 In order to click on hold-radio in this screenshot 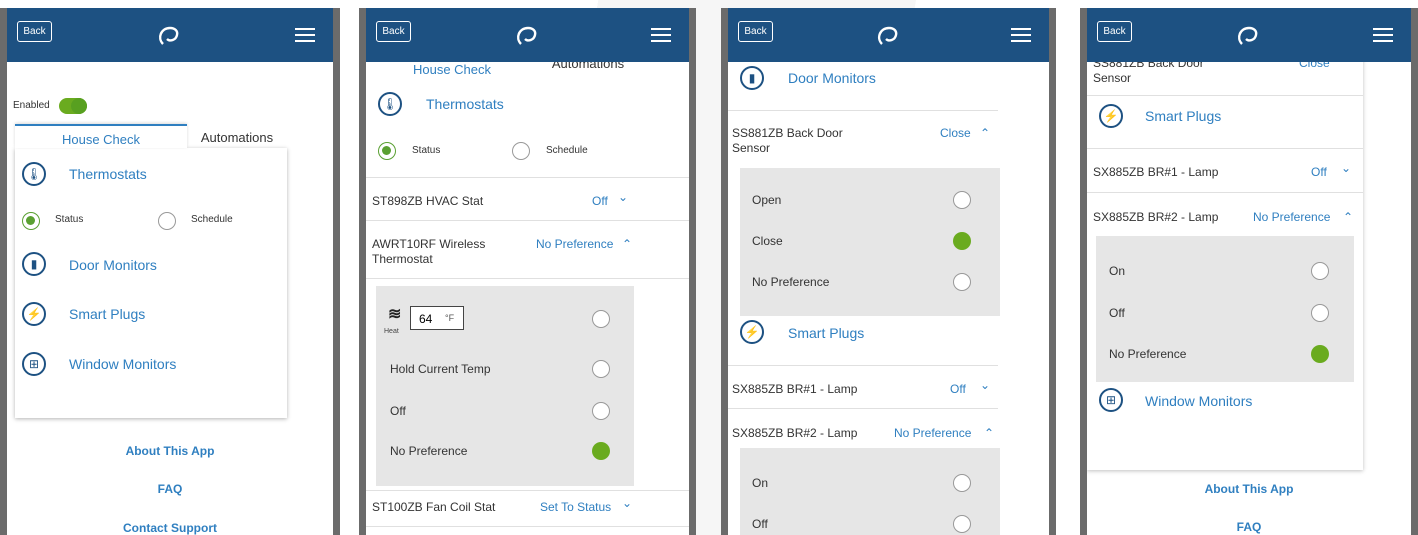, I will do `click(601, 369)`.